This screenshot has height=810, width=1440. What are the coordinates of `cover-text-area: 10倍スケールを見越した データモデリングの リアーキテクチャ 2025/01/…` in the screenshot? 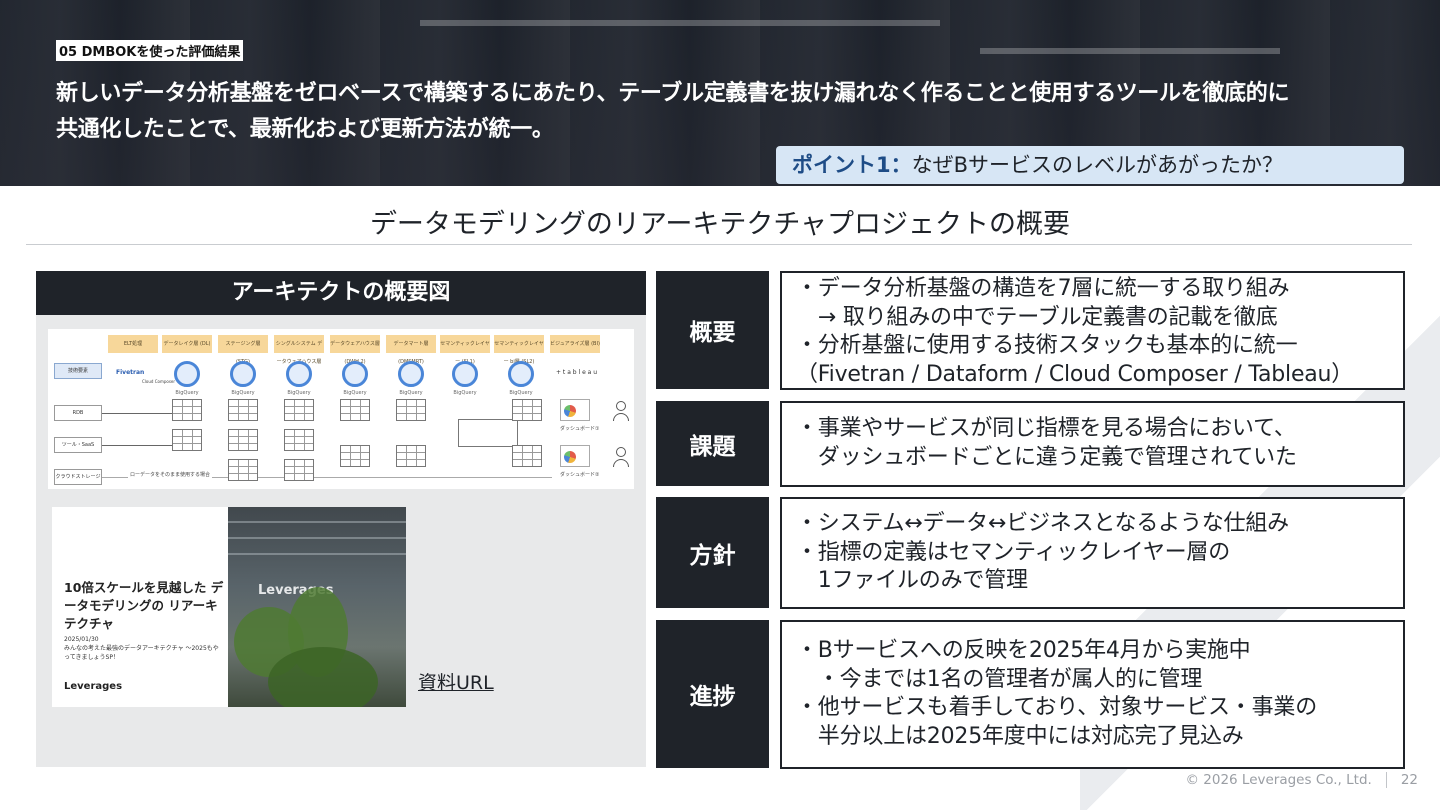 It's located at (140, 607).